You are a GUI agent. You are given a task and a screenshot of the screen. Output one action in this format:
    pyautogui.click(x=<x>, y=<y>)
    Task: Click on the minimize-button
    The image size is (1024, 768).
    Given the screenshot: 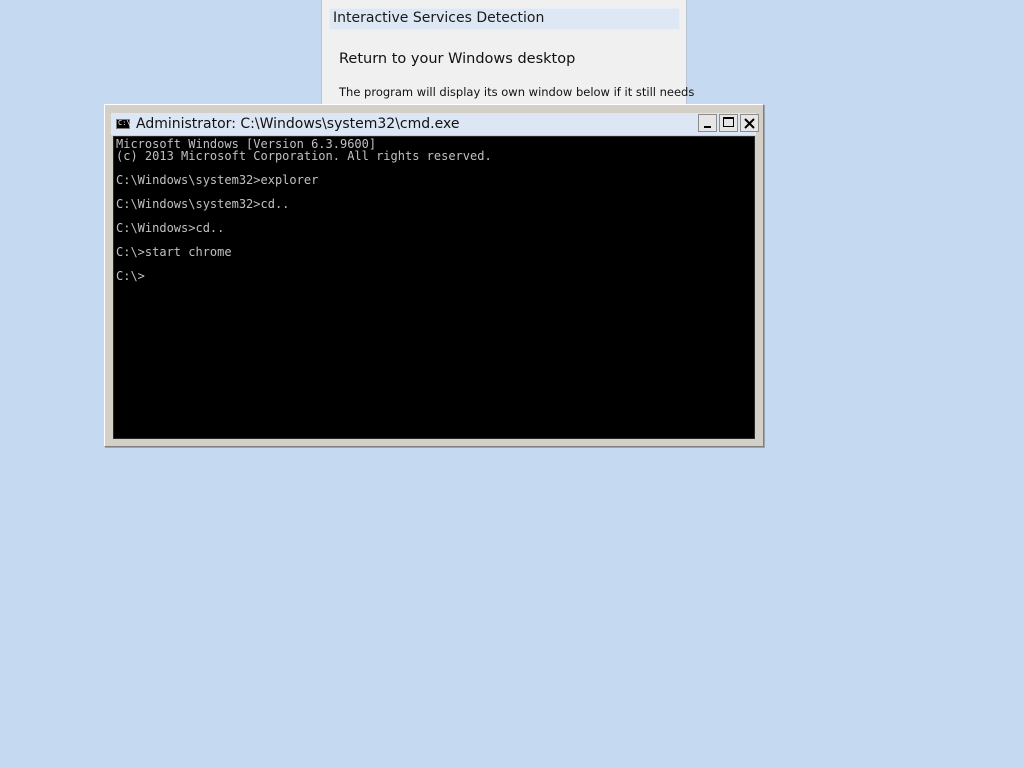 What is the action you would take?
    pyautogui.click(x=707, y=123)
    